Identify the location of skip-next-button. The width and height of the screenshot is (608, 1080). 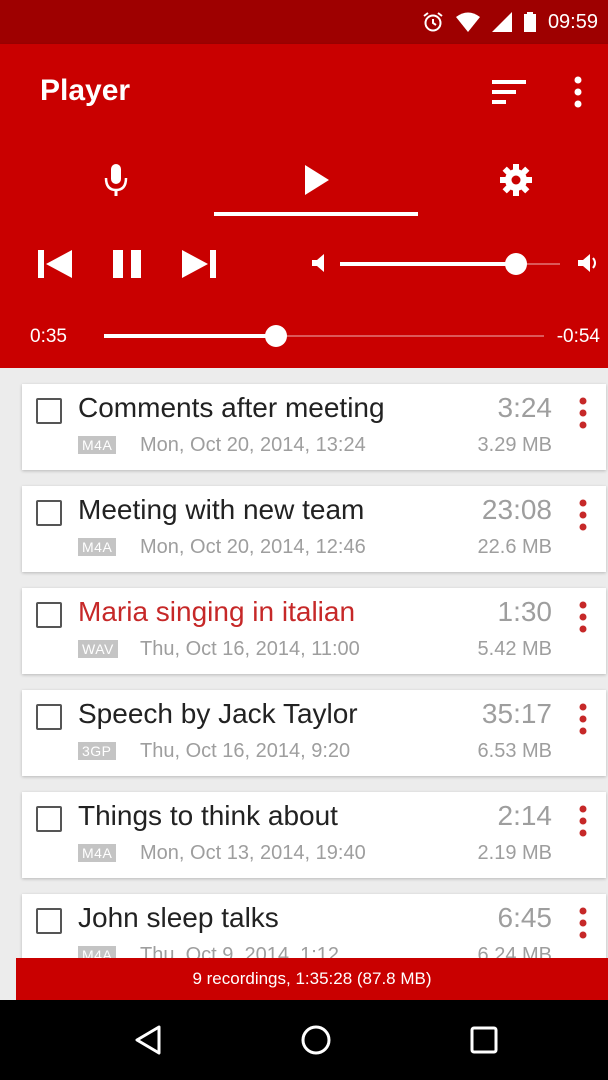
(200, 264).